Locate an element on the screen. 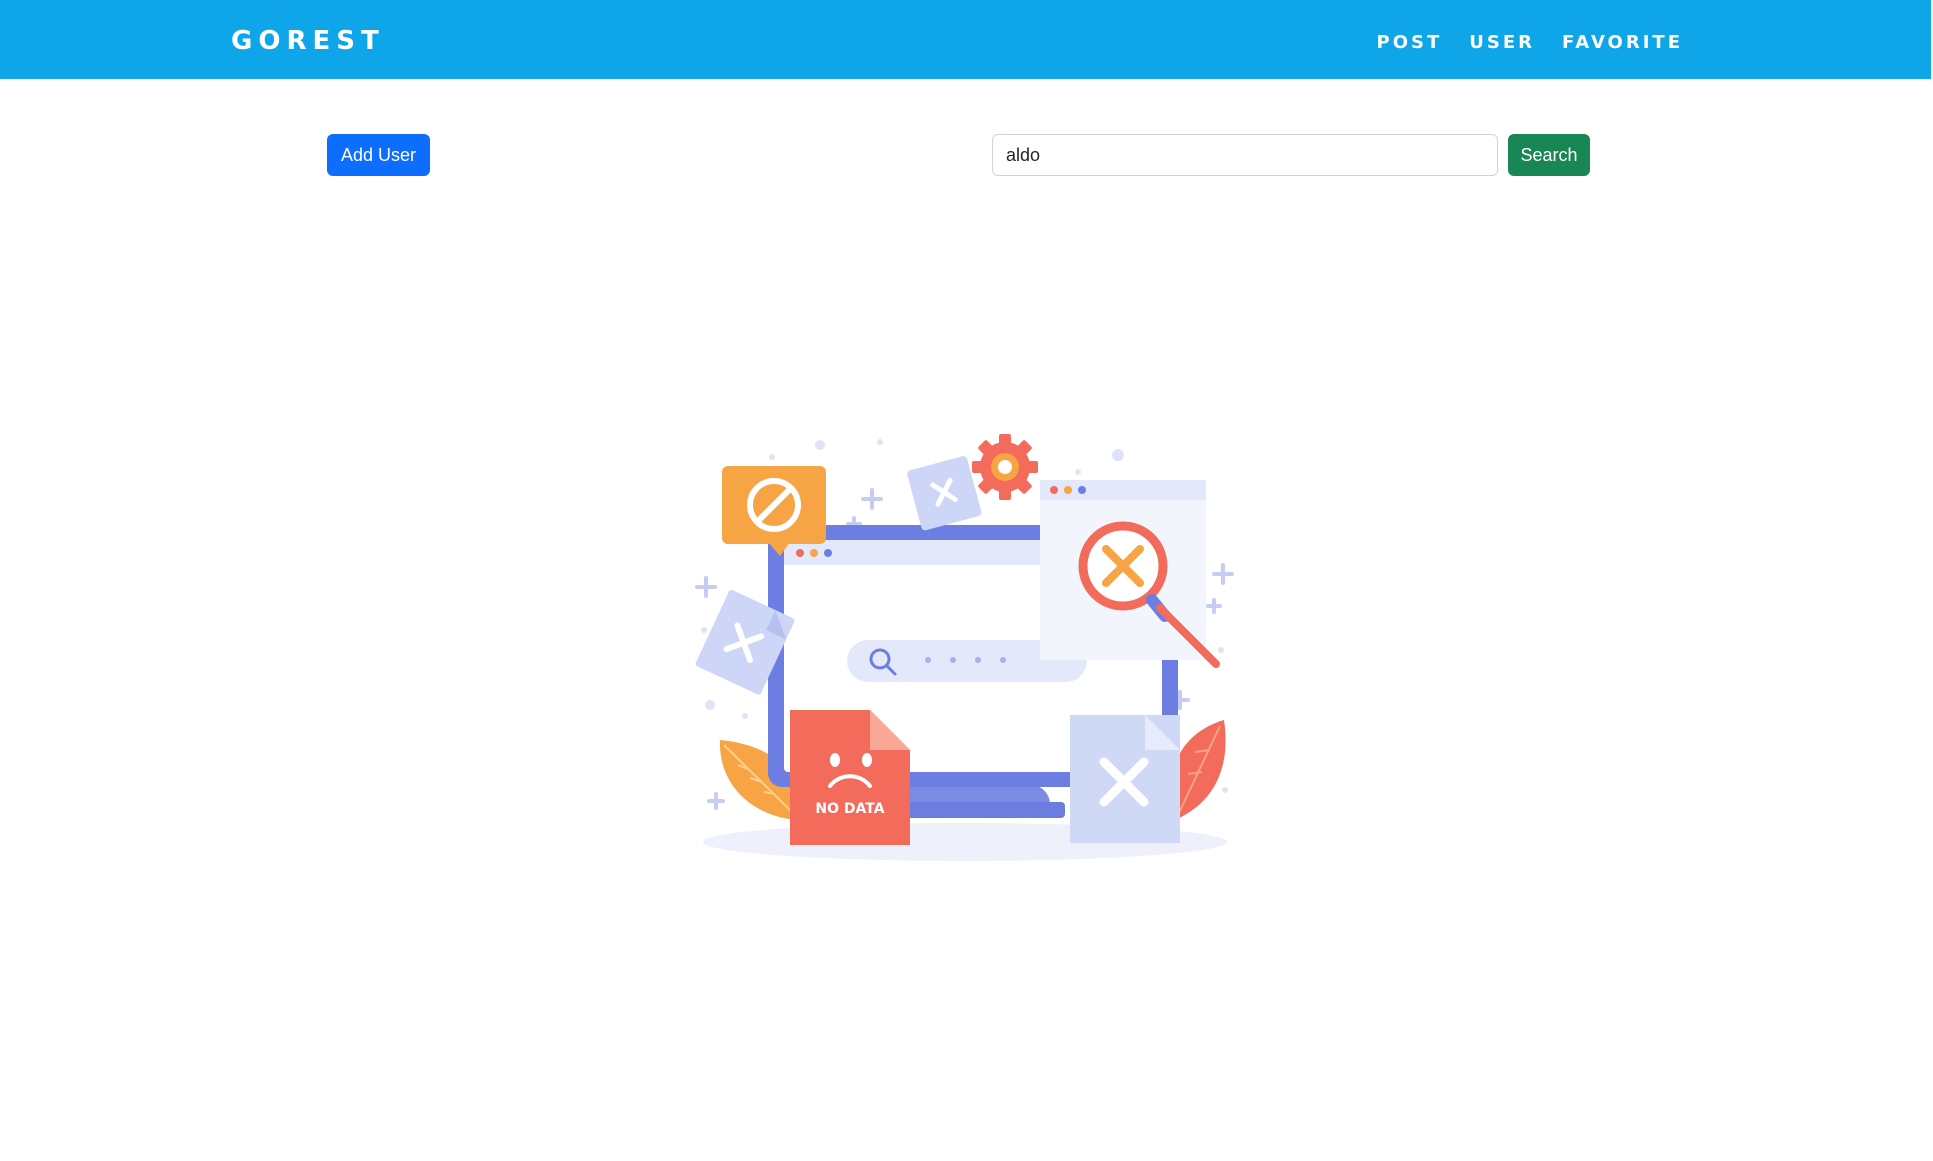 This screenshot has width=1933, height=1161. nav-link-post: POST is located at coordinates (1410, 42).